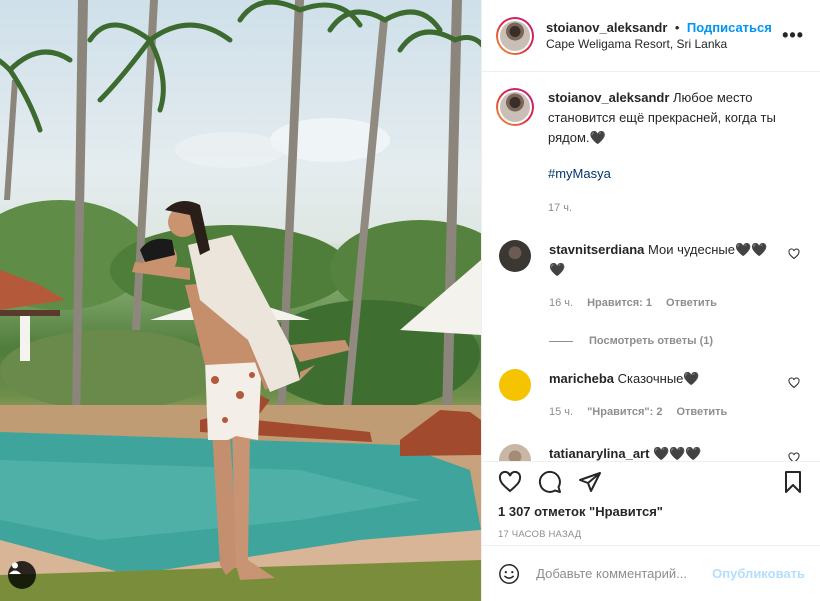  I want to click on caption-username: stoianov_aleksandr, so click(608, 97).